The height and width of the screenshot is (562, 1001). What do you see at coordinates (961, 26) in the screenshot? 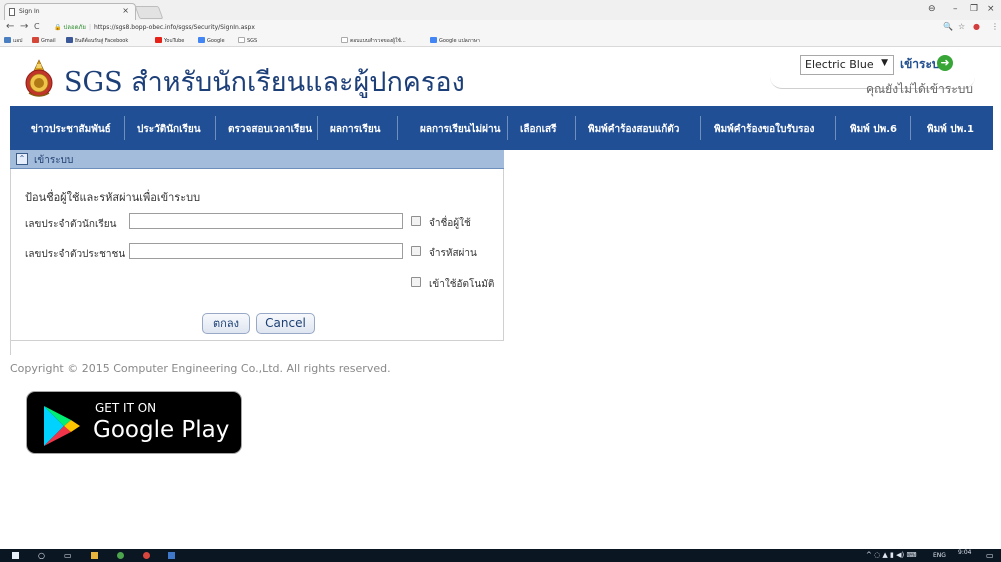
I see `star-icon: ☆` at bounding box center [961, 26].